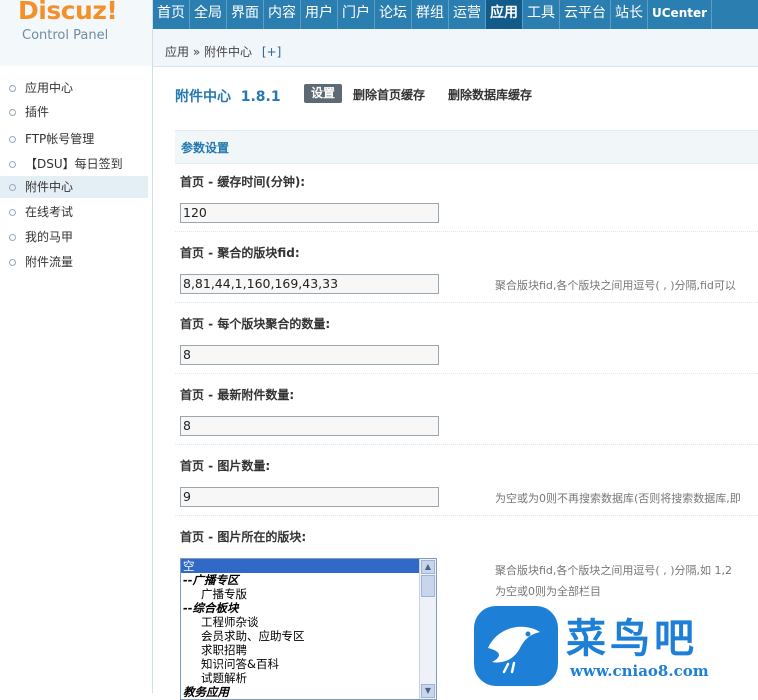 The image size is (758, 700). Describe the element at coordinates (308, 664) in the screenshot. I see `list-item: 知识问答&百科` at that location.